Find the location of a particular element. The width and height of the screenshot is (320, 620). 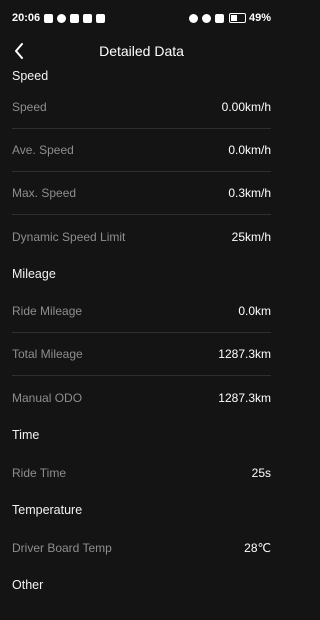

row-label: Total Mileage is located at coordinates (47, 354).